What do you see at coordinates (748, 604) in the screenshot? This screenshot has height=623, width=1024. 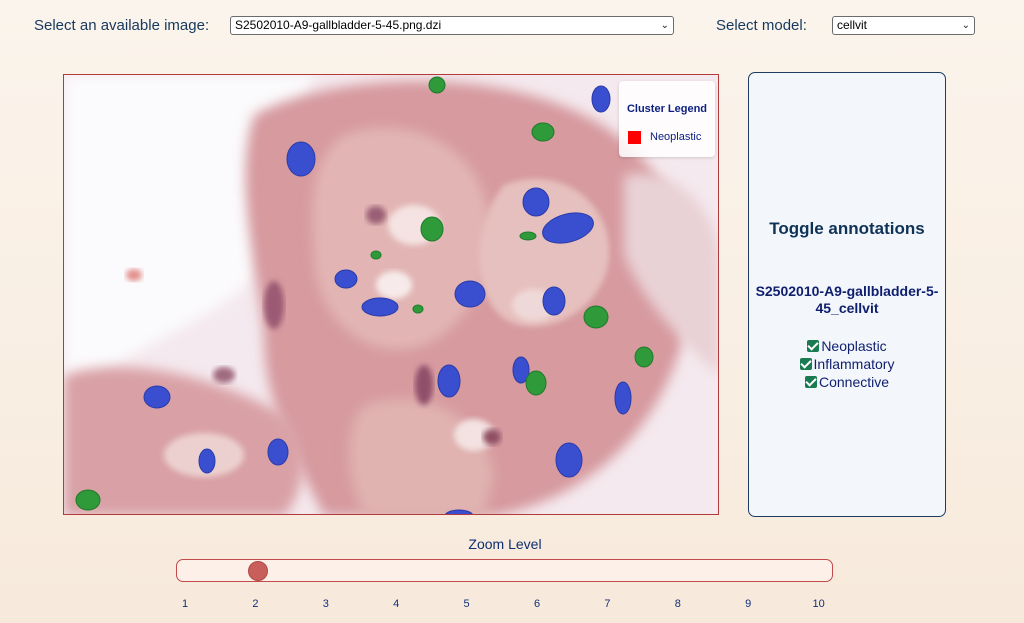 I see `zoom-tick-label: 9` at bounding box center [748, 604].